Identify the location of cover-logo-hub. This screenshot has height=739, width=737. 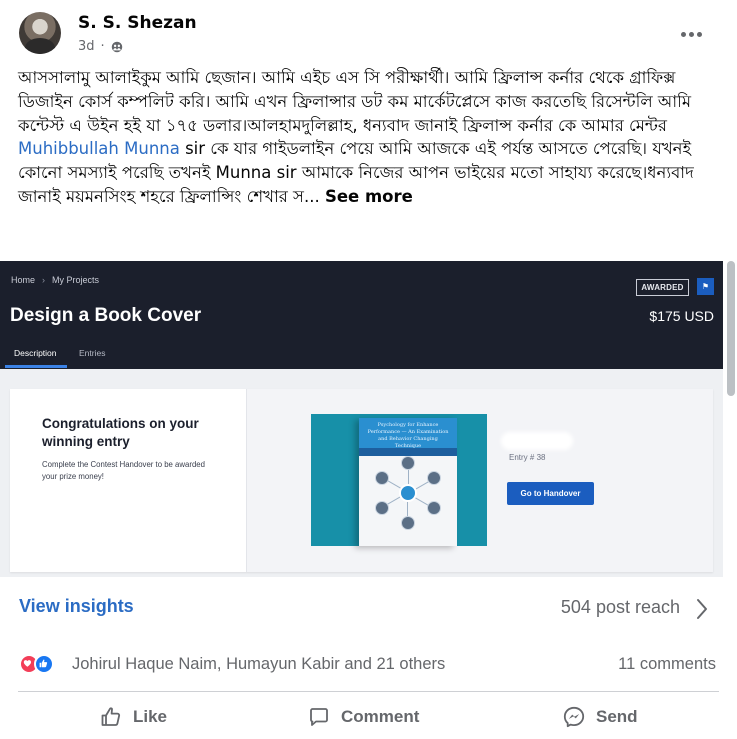
(408, 493).